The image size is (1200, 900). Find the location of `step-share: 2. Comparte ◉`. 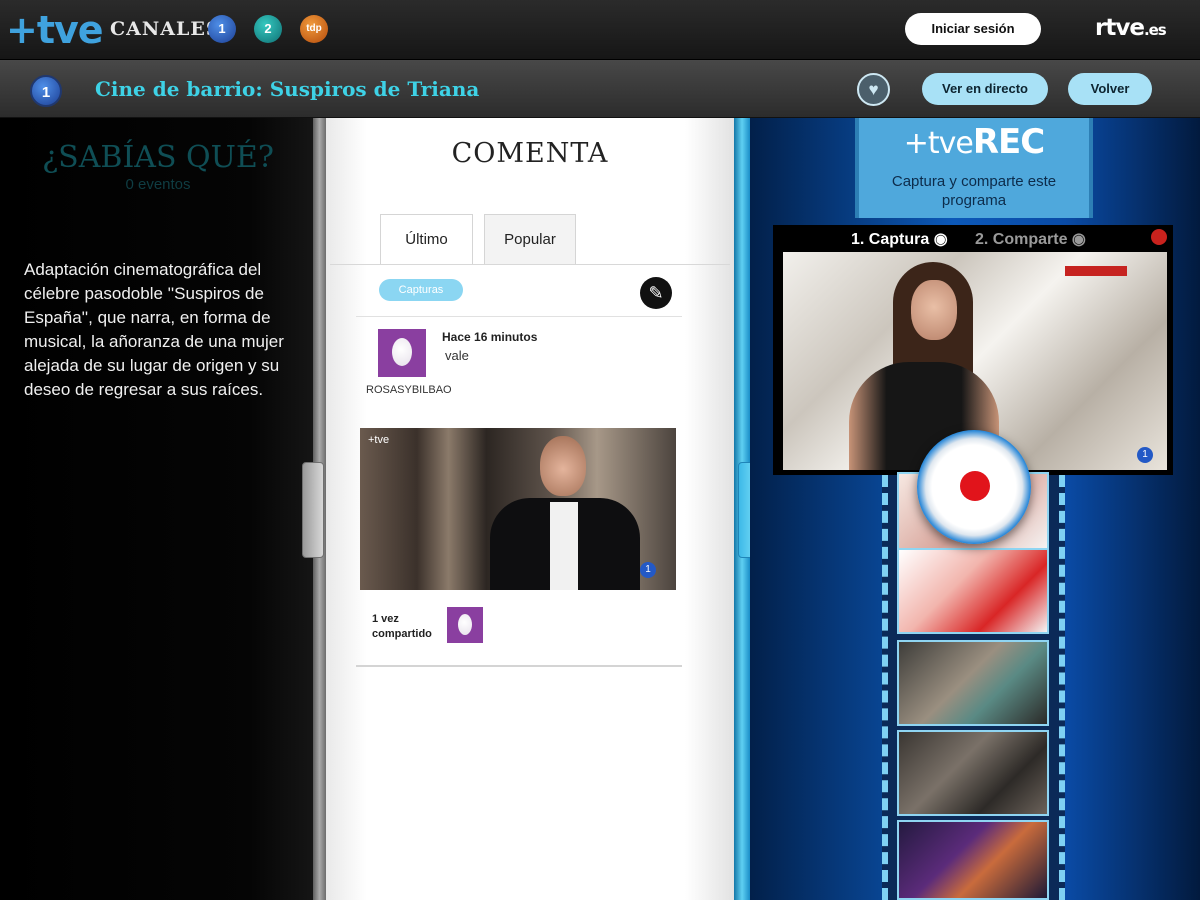

step-share: 2. Comparte ◉ is located at coordinates (1030, 239).